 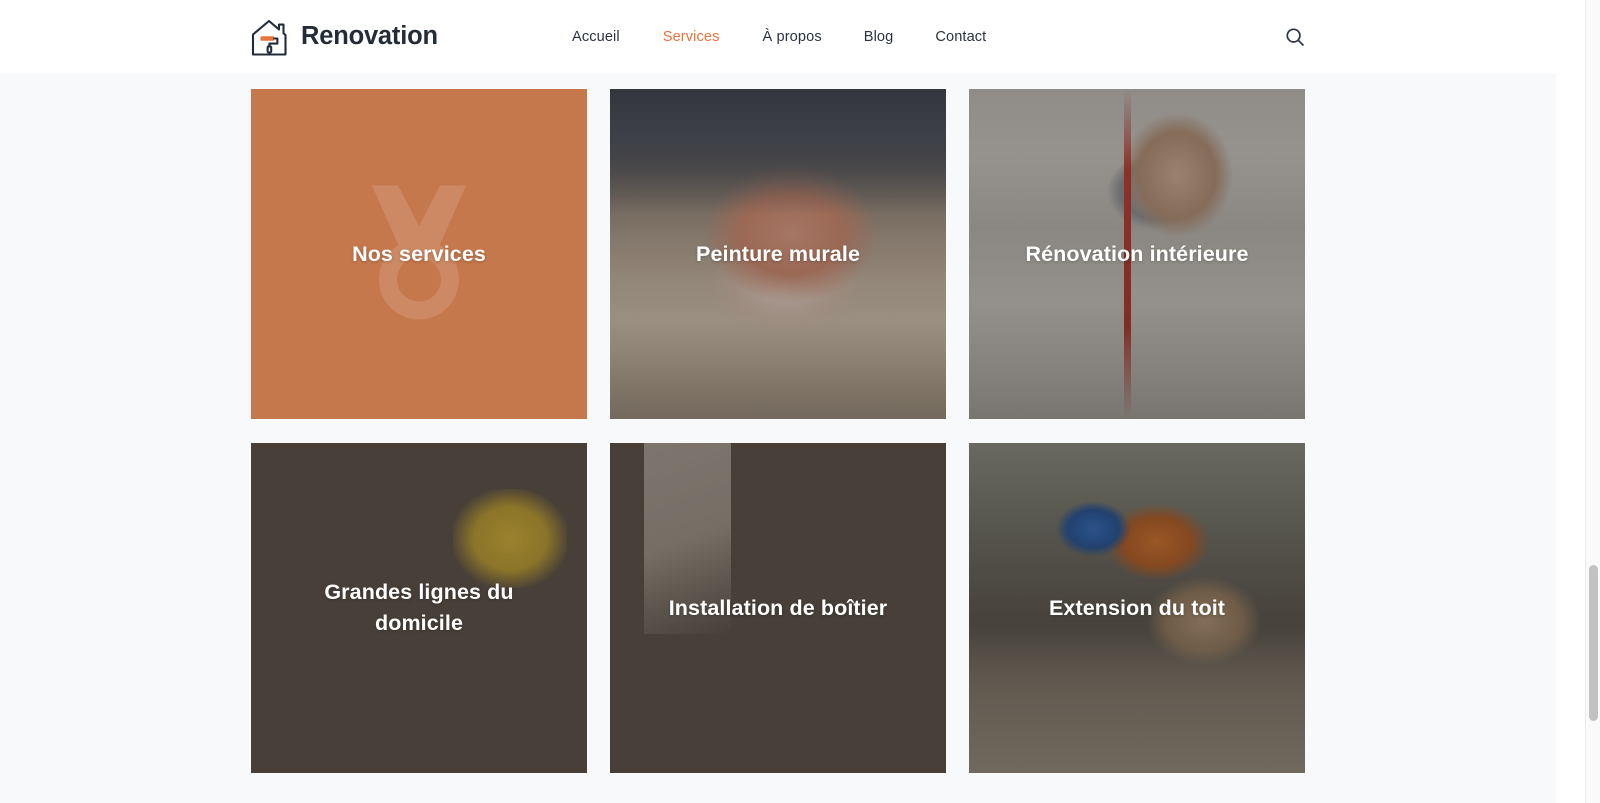 I want to click on nav-item-blog: Blog, so click(x=879, y=37).